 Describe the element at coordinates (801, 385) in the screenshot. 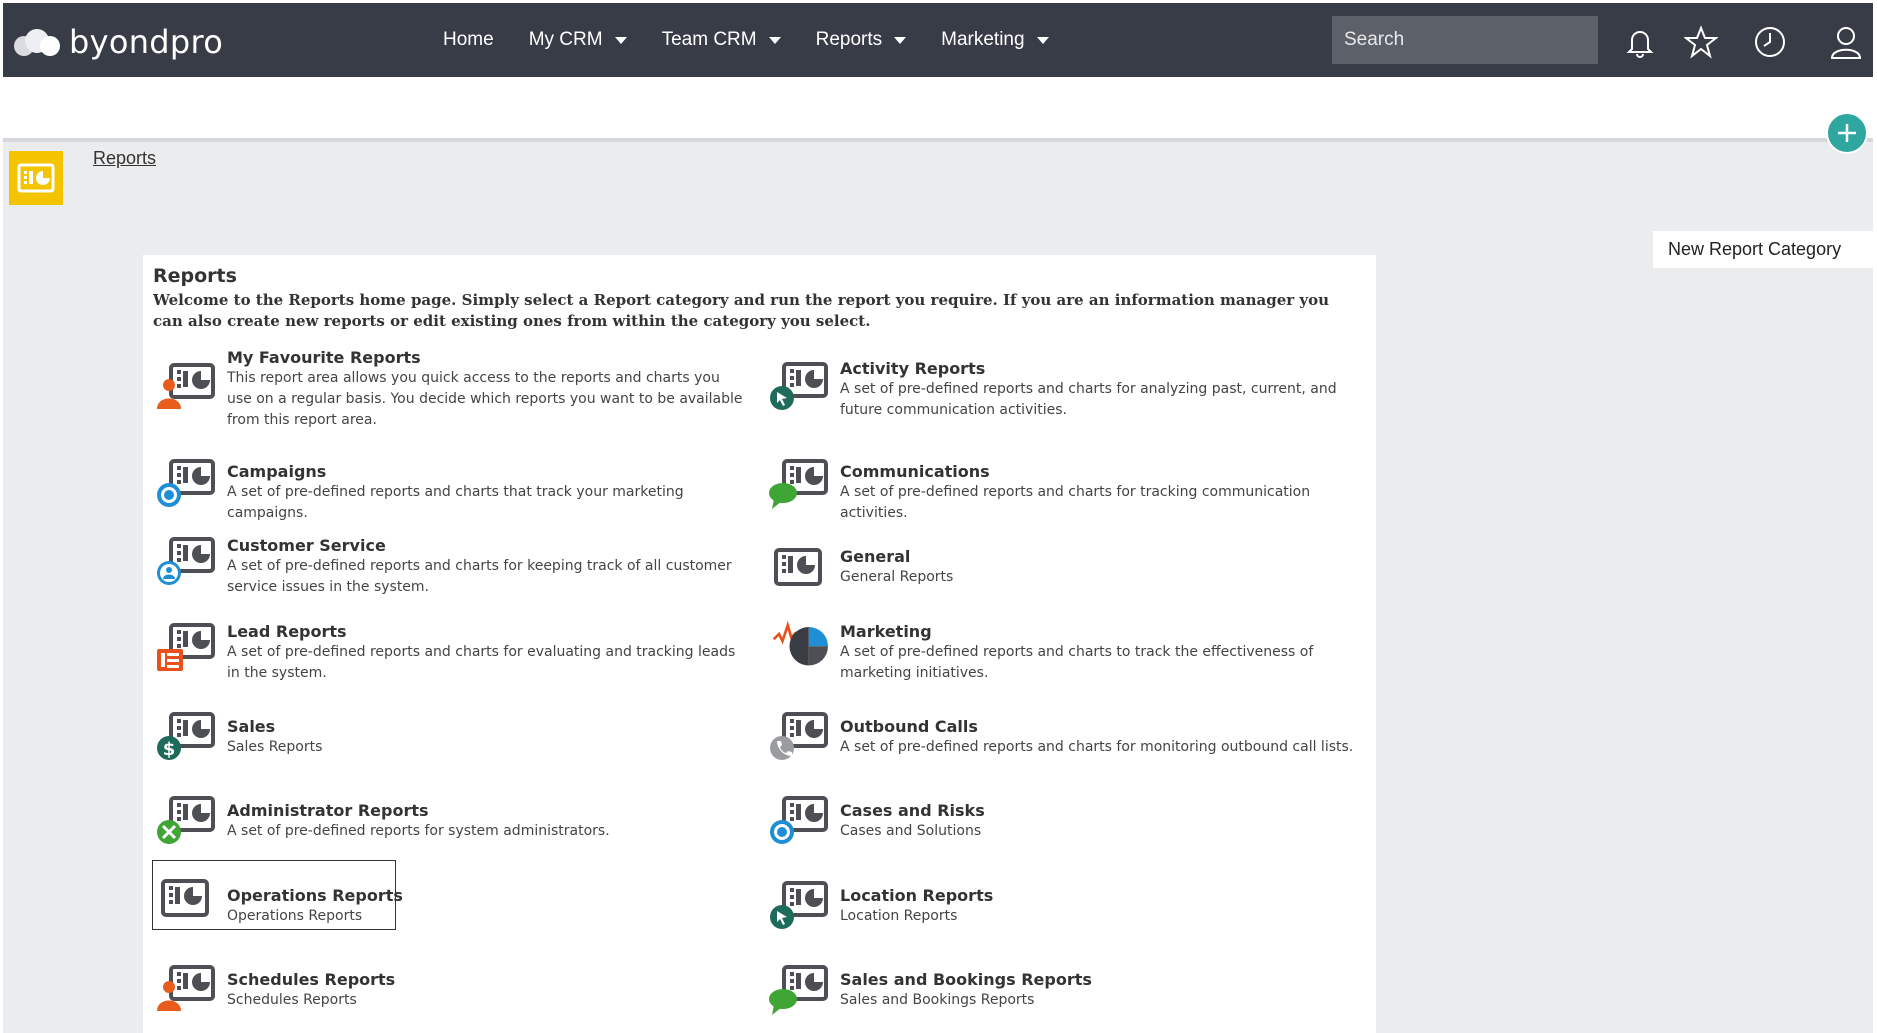

I see `activity-reports-icon` at that location.